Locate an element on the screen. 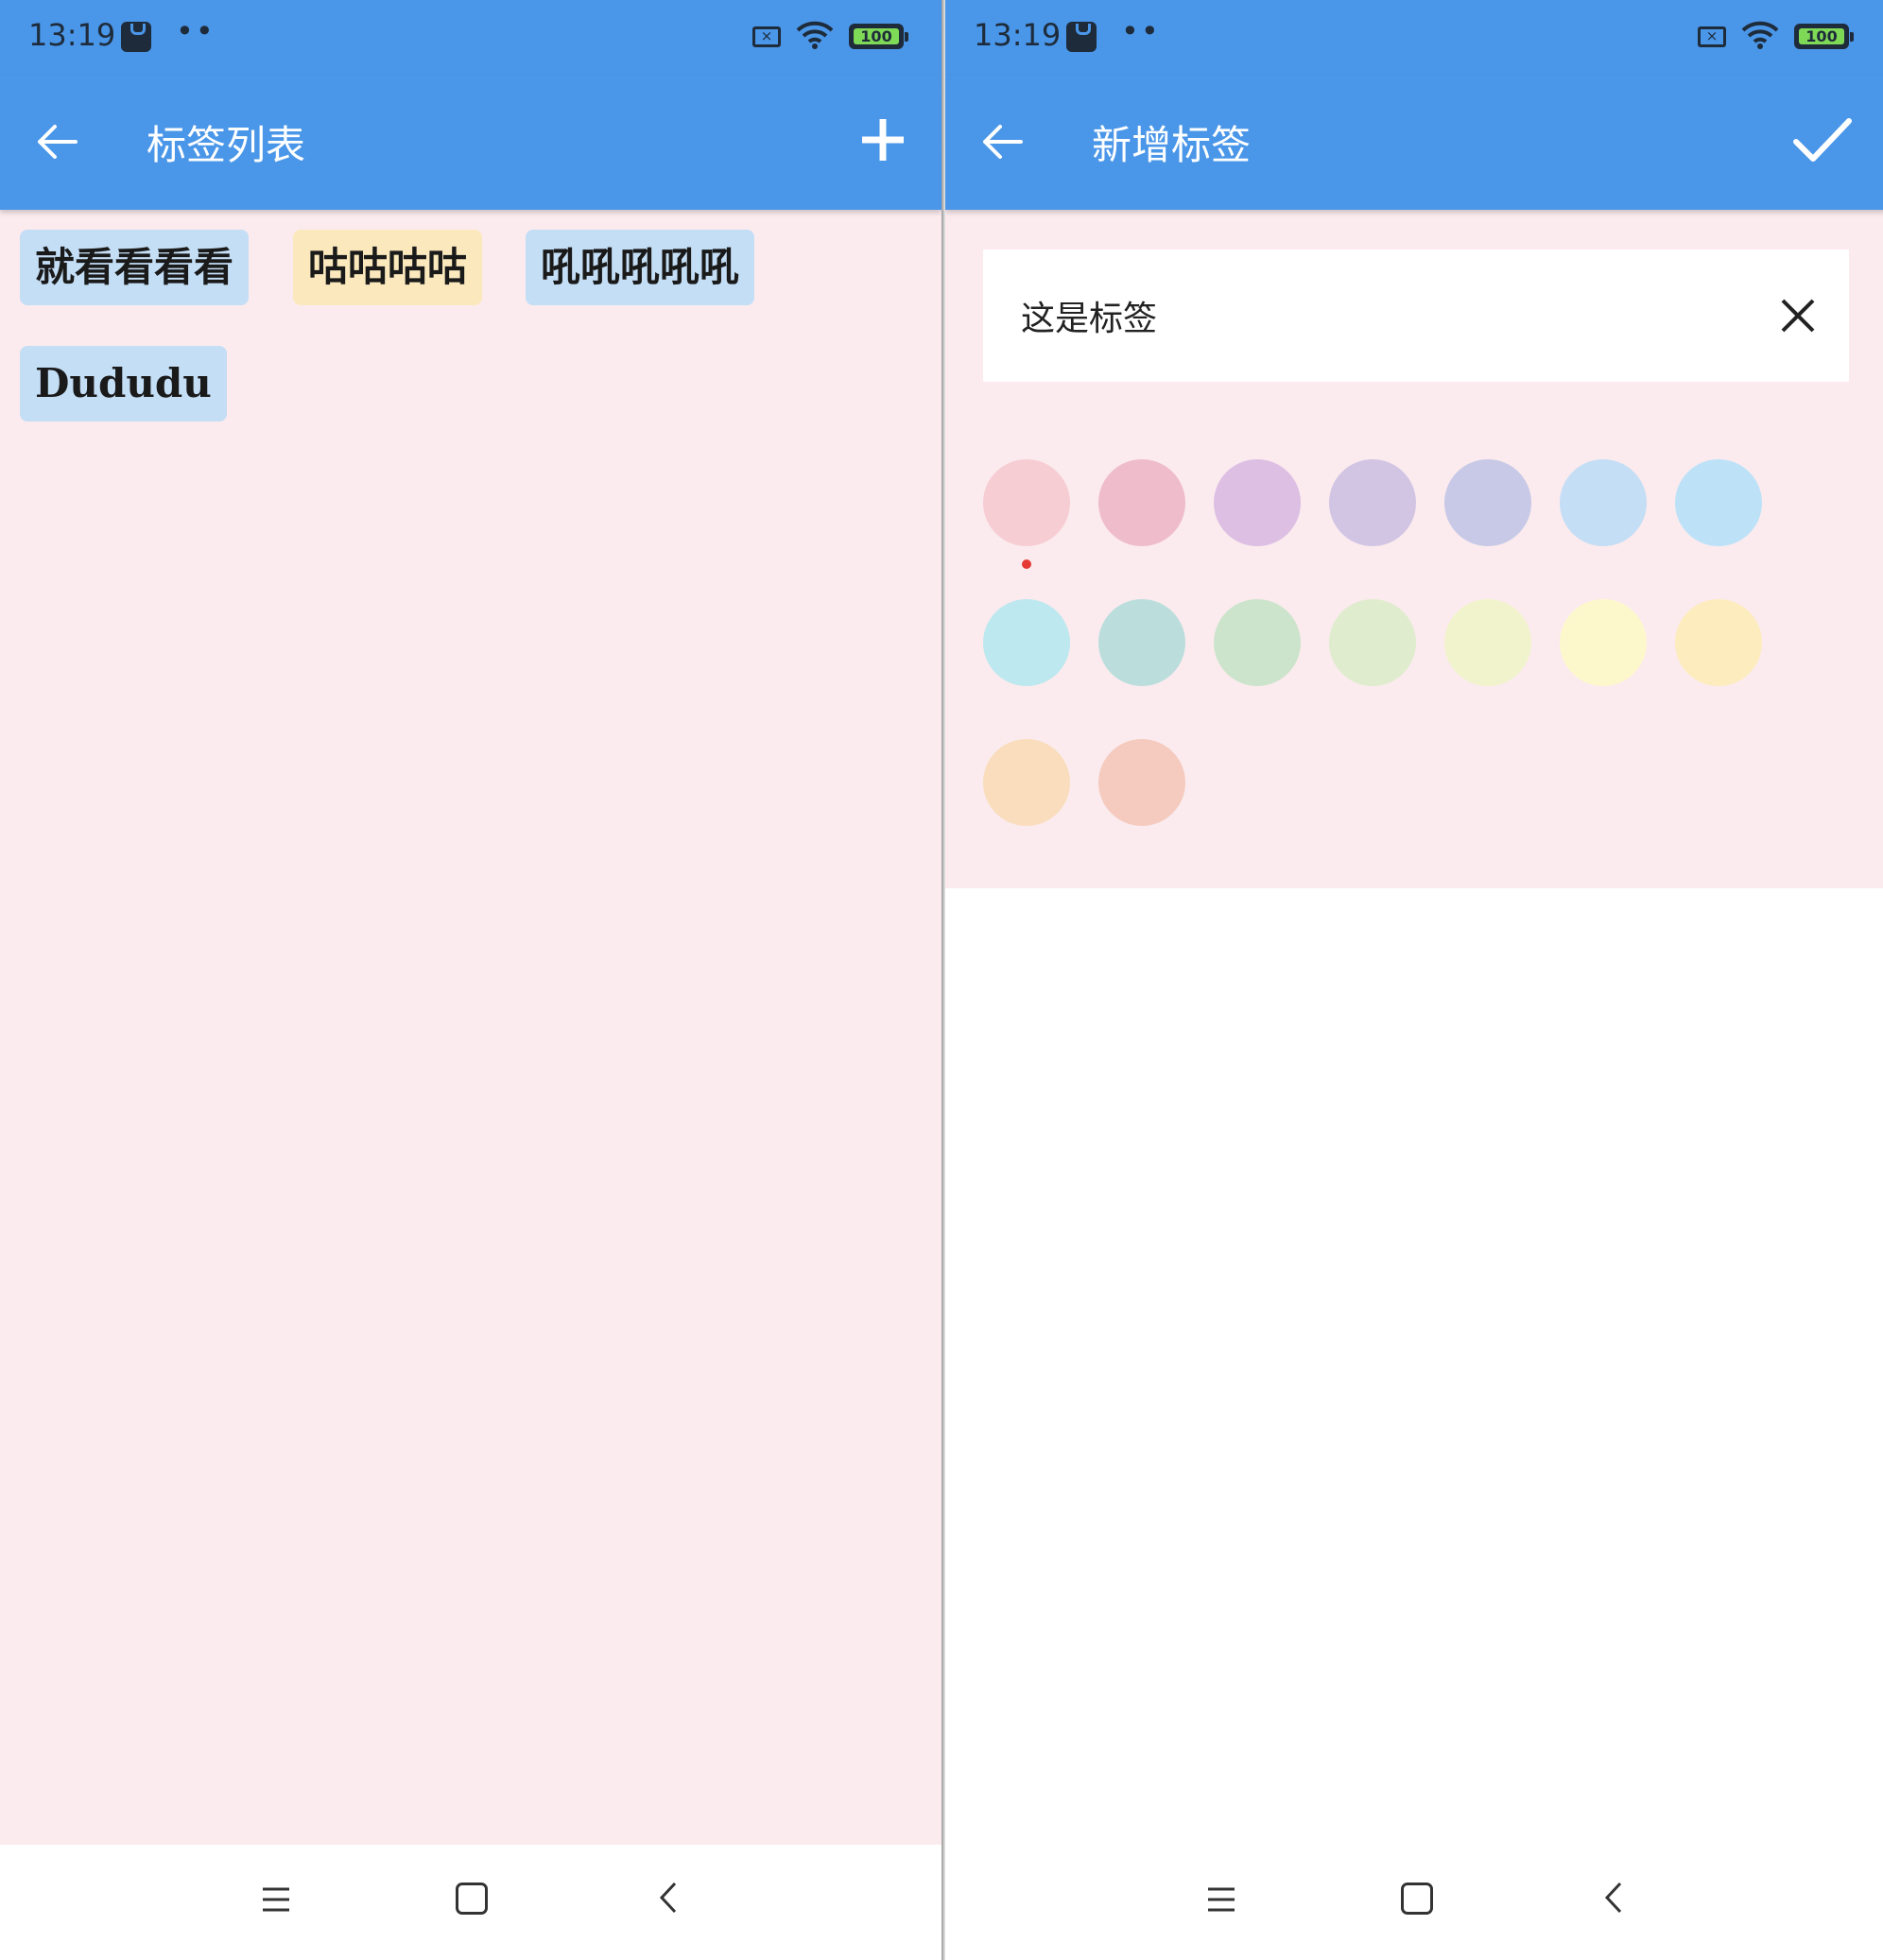 The width and height of the screenshot is (1883, 1960). plus-icon is located at coordinates (882, 141).